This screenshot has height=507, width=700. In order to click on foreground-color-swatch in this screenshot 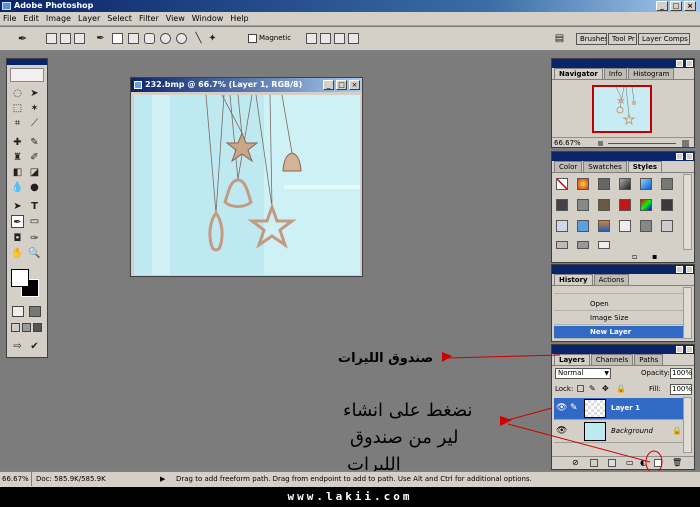, I will do `click(20, 278)`.